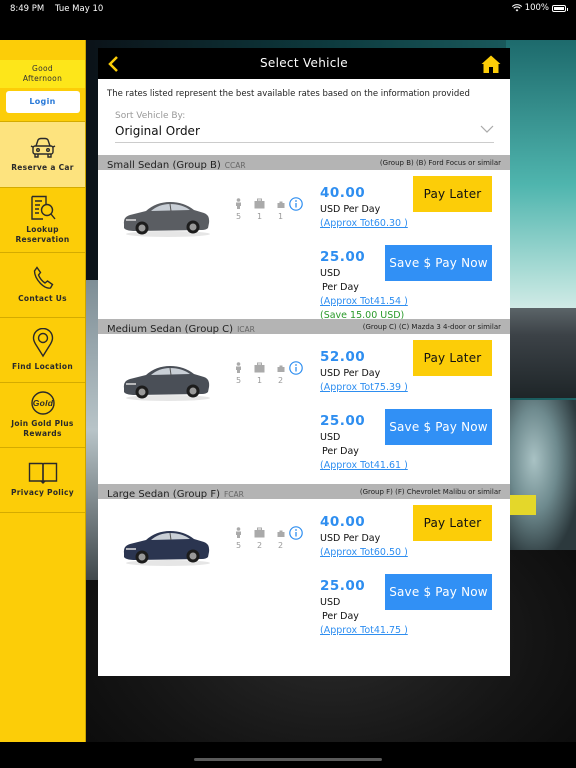 This screenshot has width=576, height=768. What do you see at coordinates (364, 387) in the screenshot?
I see `pay-later-approx-total: (Approx Tot75.39 )` at bounding box center [364, 387].